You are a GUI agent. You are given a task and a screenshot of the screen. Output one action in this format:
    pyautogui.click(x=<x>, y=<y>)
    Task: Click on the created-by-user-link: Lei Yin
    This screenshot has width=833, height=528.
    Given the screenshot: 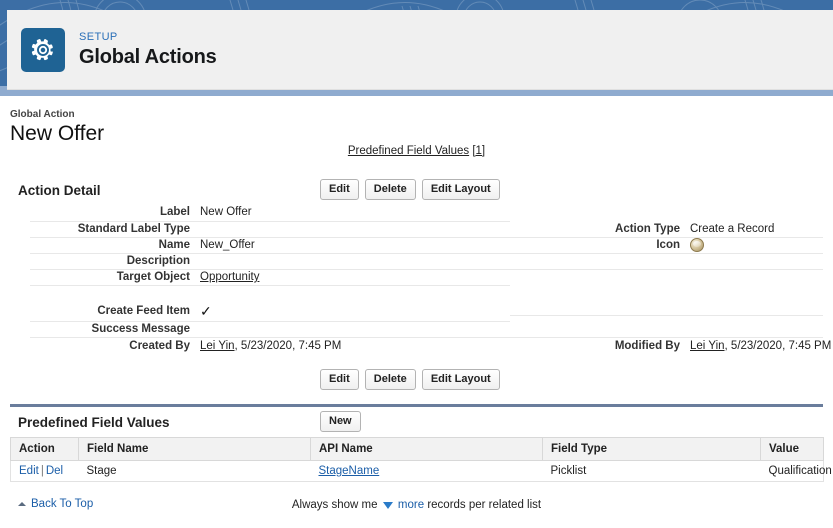 What is the action you would take?
    pyautogui.click(x=217, y=346)
    